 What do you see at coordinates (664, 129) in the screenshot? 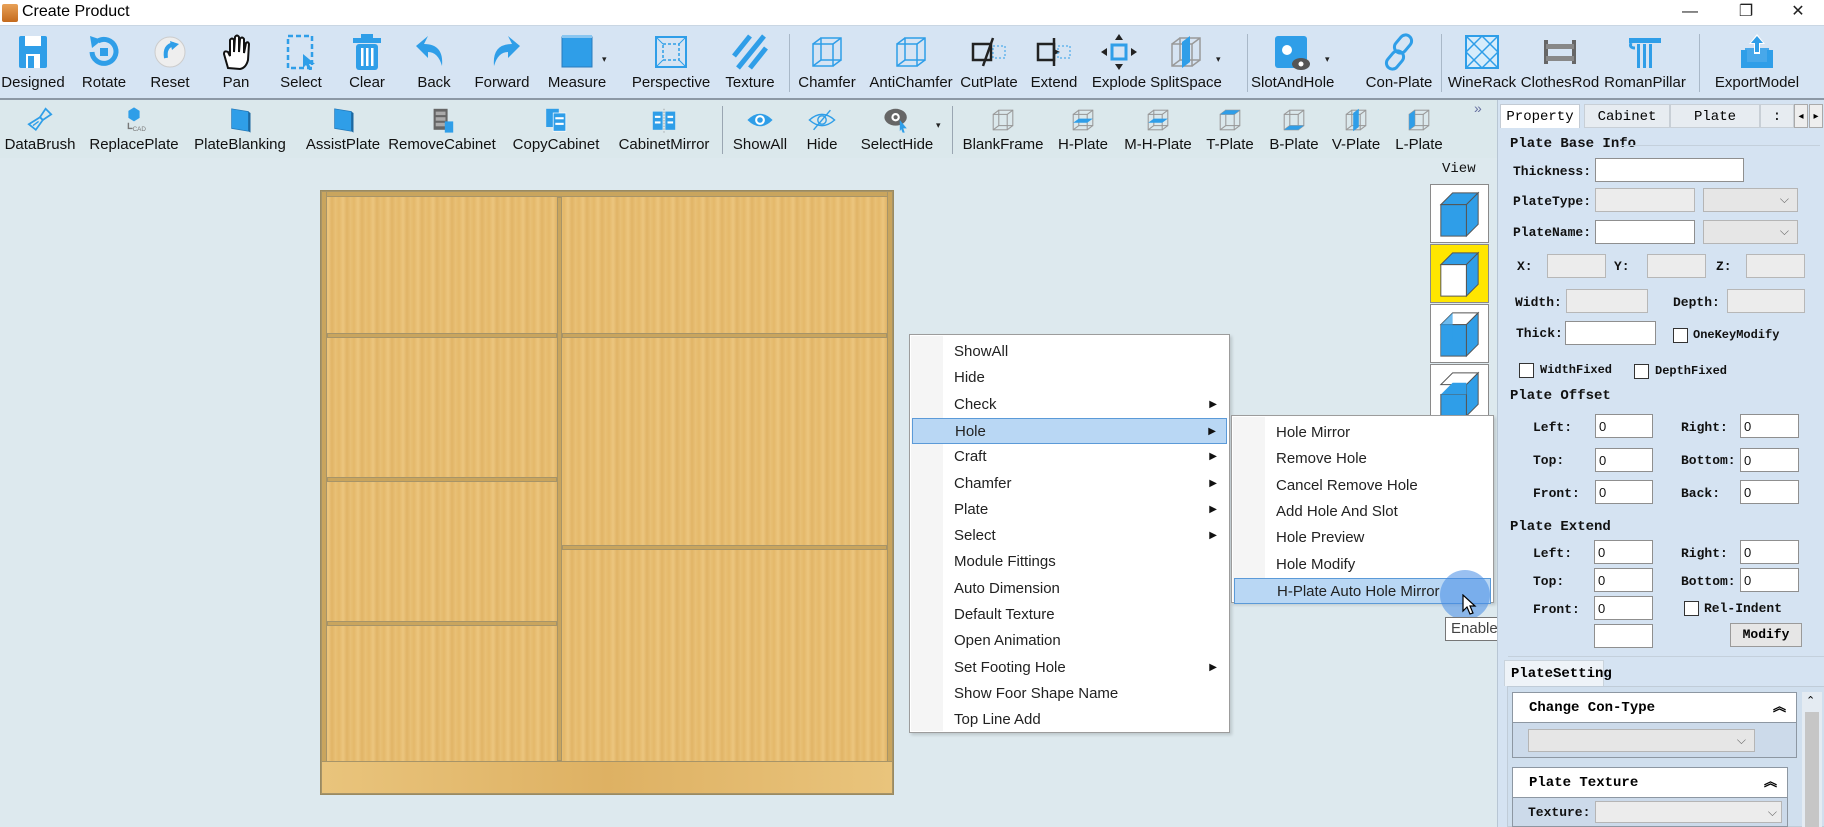
I see `toolbar-cabinetmirror-button: CabinetMirror` at bounding box center [664, 129].